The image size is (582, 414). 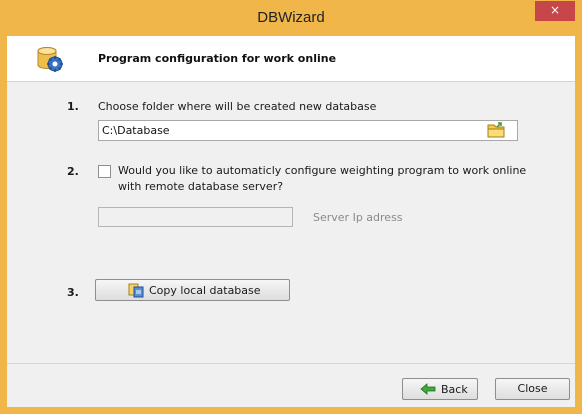 I want to click on step1-number: 1., so click(x=73, y=106).